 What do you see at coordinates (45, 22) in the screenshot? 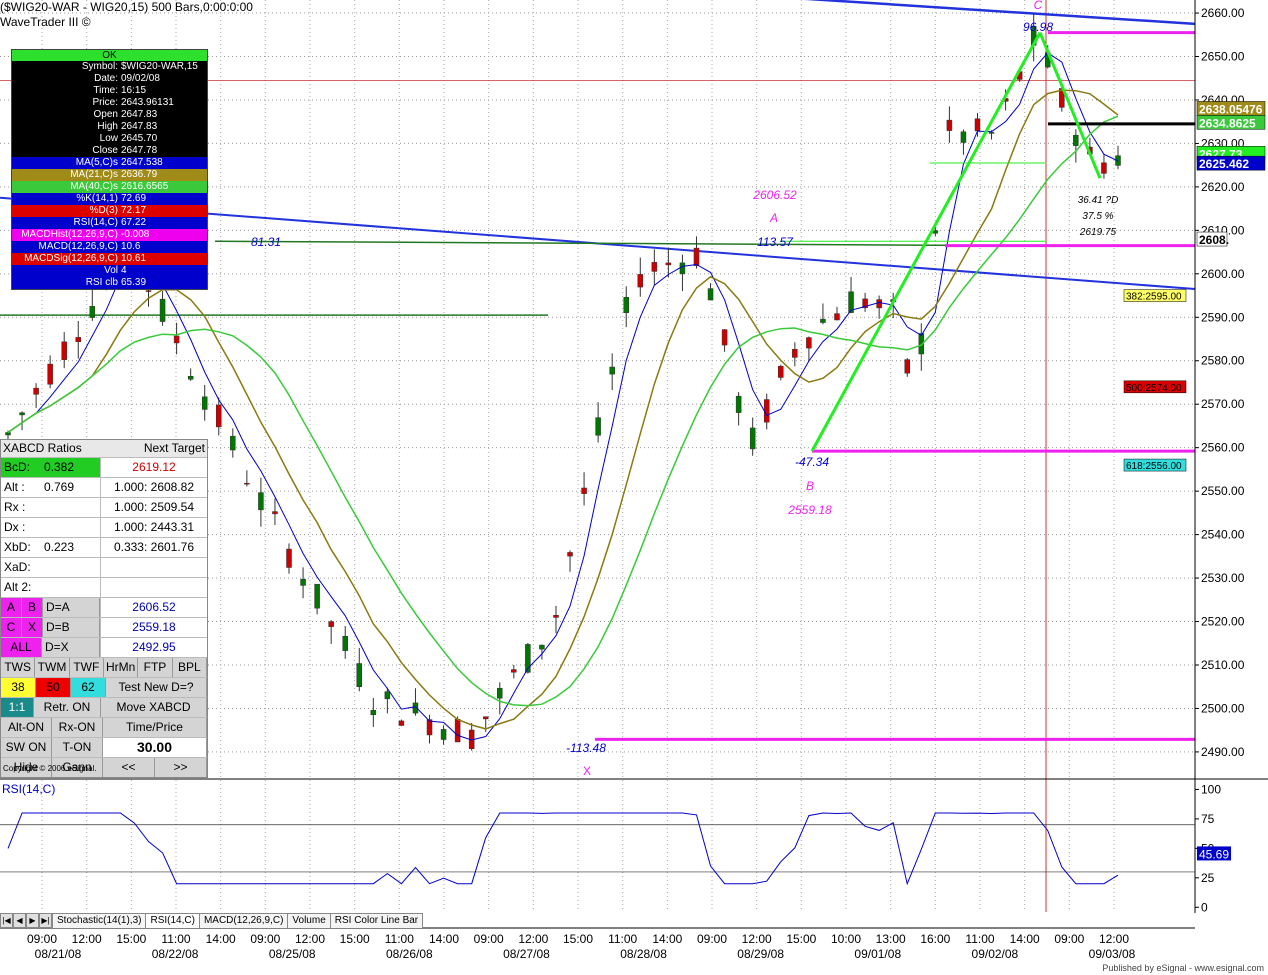
I see `chart-subtitle: WaveTrader III ©` at bounding box center [45, 22].